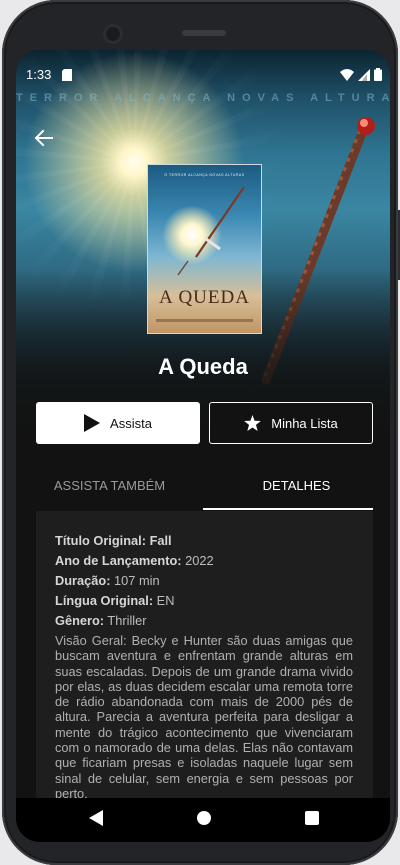  What do you see at coordinates (39, 74) in the screenshot?
I see `status-time: 1:33` at bounding box center [39, 74].